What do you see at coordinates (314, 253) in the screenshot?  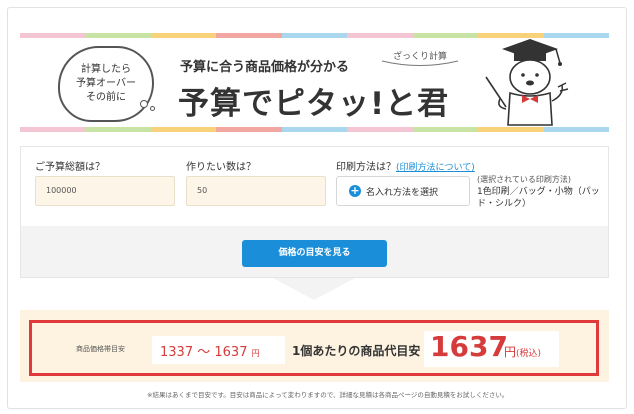 I see `show-estimate-button: 価格の目安を見る` at bounding box center [314, 253].